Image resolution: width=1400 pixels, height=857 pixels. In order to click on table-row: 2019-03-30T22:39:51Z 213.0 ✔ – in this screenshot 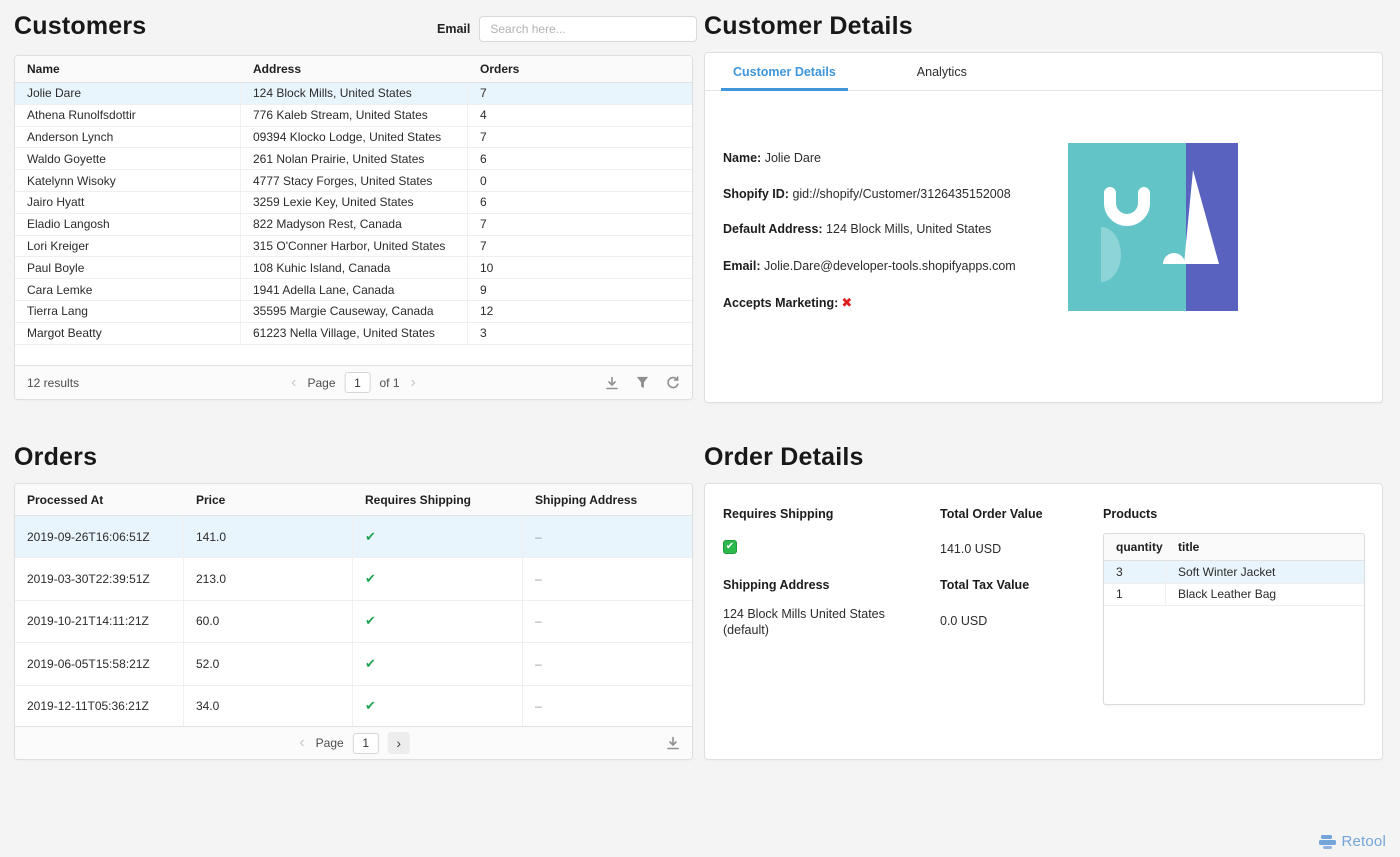, I will do `click(353, 579)`.